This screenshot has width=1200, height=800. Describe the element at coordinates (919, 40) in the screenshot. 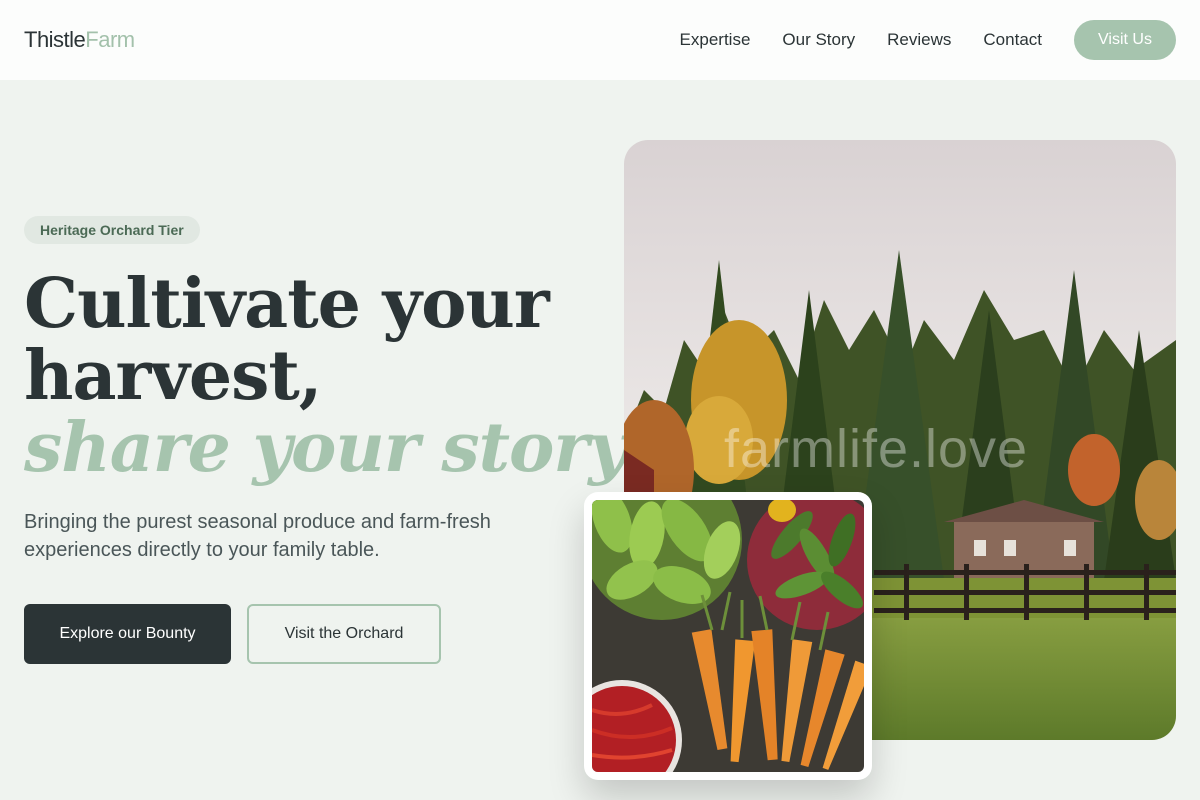

I see `nav-link-reviews: Reviews` at that location.